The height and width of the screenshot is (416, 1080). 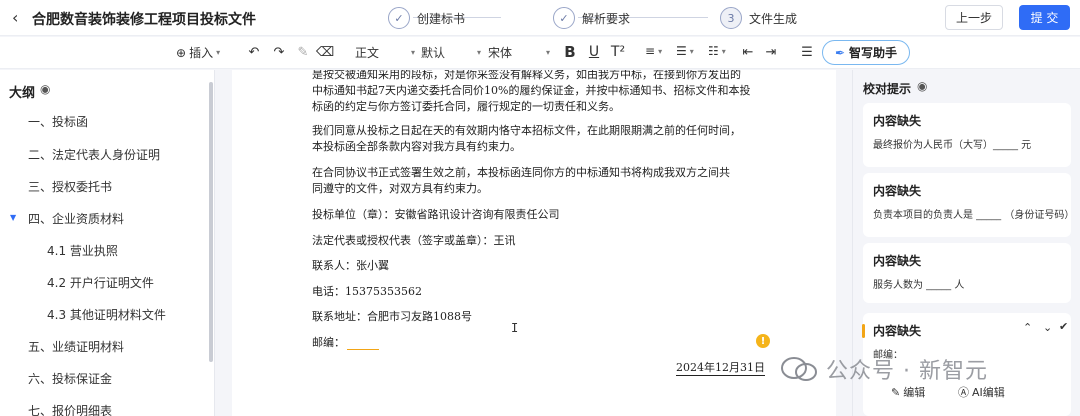 I want to click on edit-button: ✎ 编辑, so click(x=908, y=392).